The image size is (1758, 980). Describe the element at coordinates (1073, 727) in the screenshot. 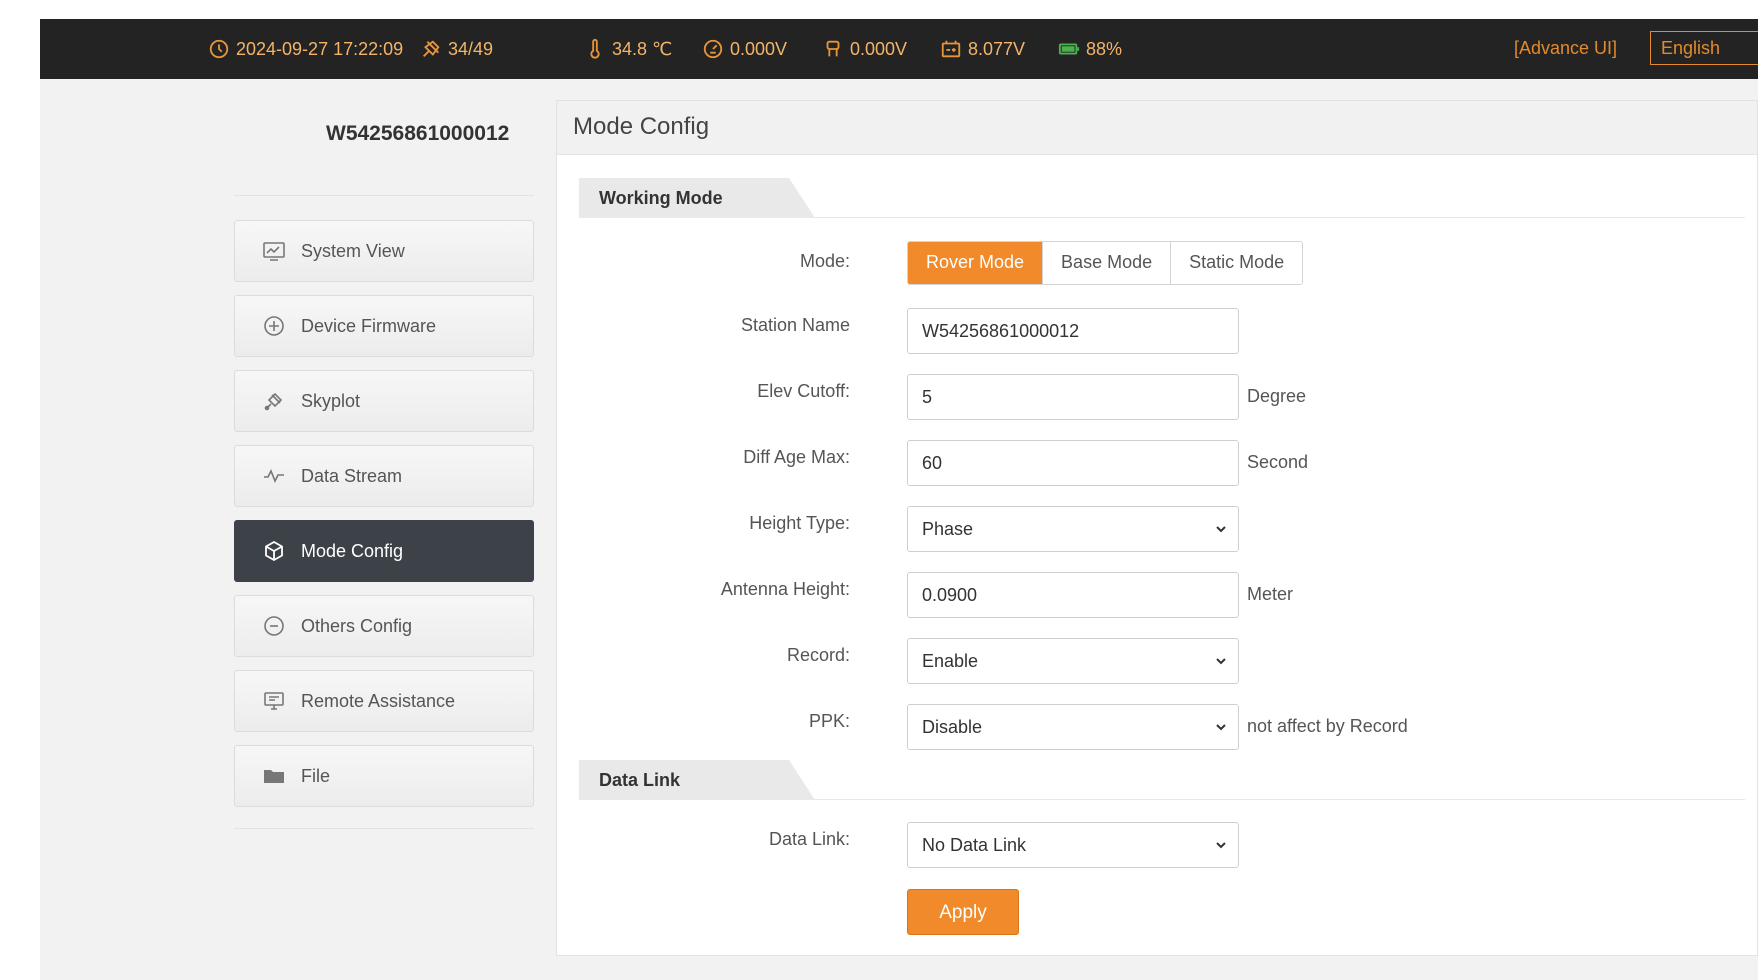

I see `ppk-select: Disable` at that location.